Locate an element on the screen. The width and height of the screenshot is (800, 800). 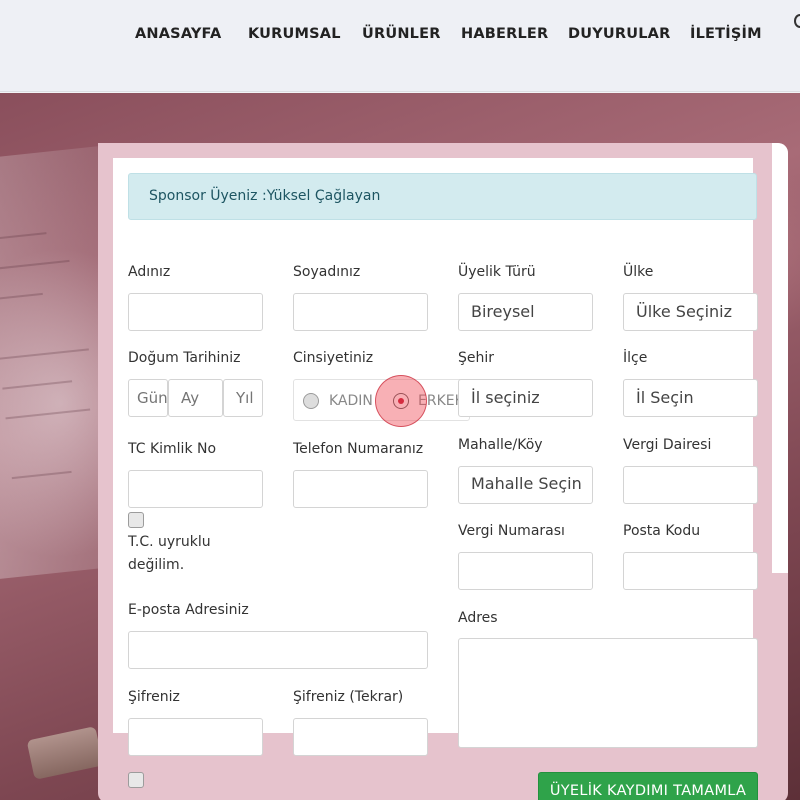
tc-id-label: TC Kimlik No is located at coordinates (172, 449).